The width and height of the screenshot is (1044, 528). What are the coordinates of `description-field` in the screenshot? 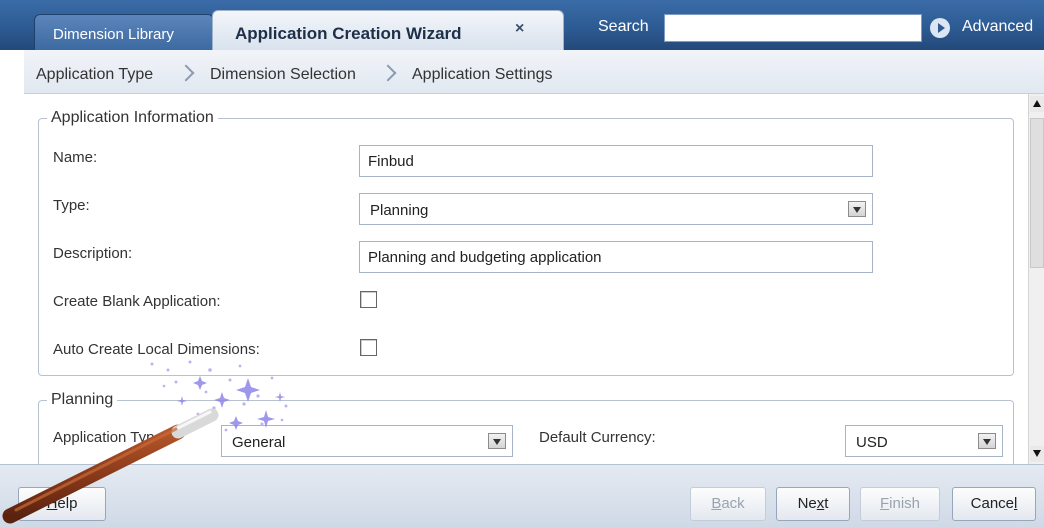 It's located at (616, 257).